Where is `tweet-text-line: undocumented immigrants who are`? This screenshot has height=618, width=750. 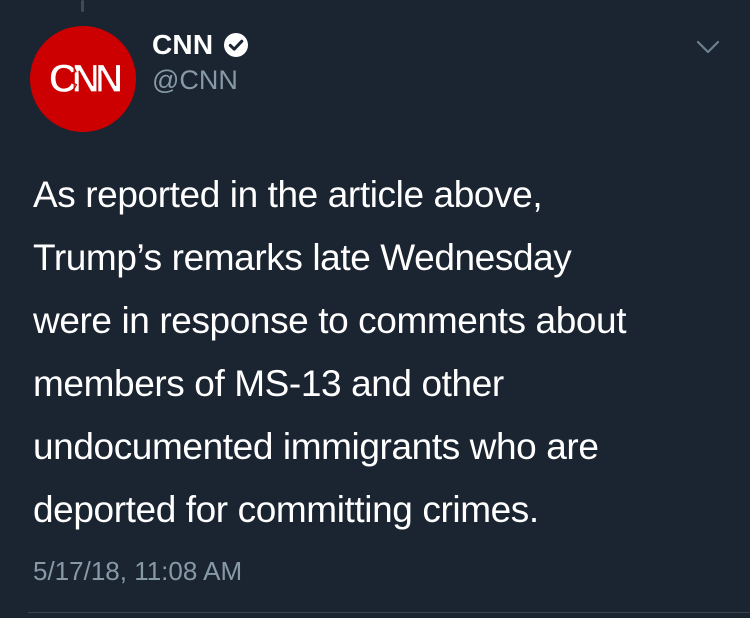 tweet-text-line: undocumented immigrants who are is located at coordinates (316, 446).